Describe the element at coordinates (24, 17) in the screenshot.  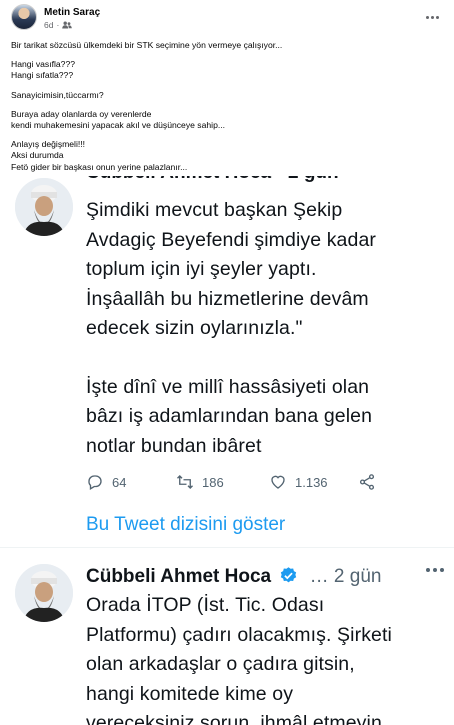
I see `author-avatar` at that location.